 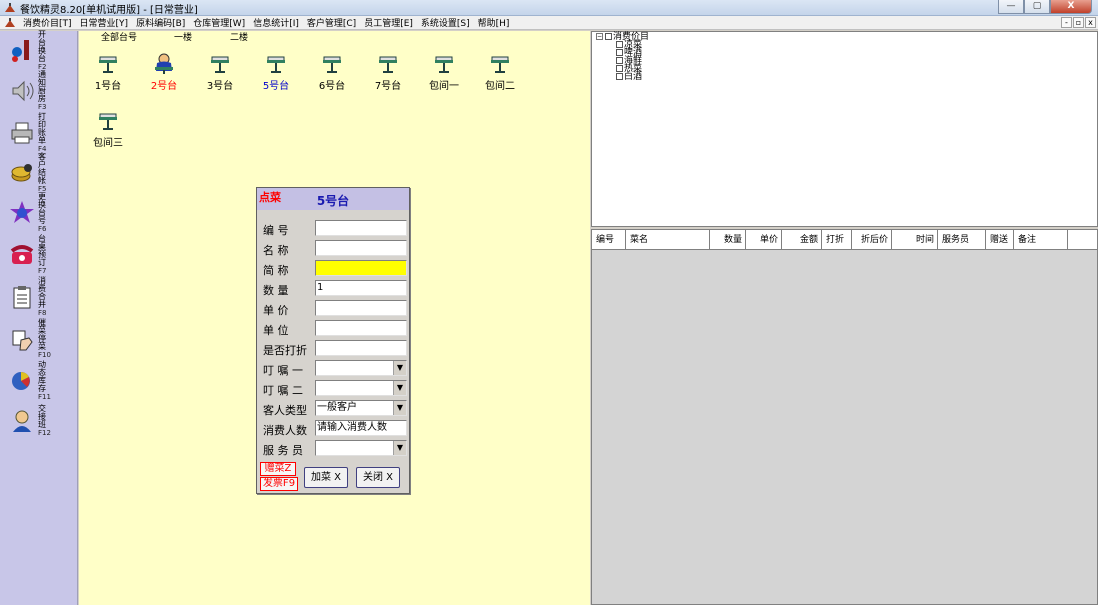 What do you see at coordinates (41, 297) in the screenshot?
I see `merge-bill-button: 消费合并 F8` at bounding box center [41, 297].